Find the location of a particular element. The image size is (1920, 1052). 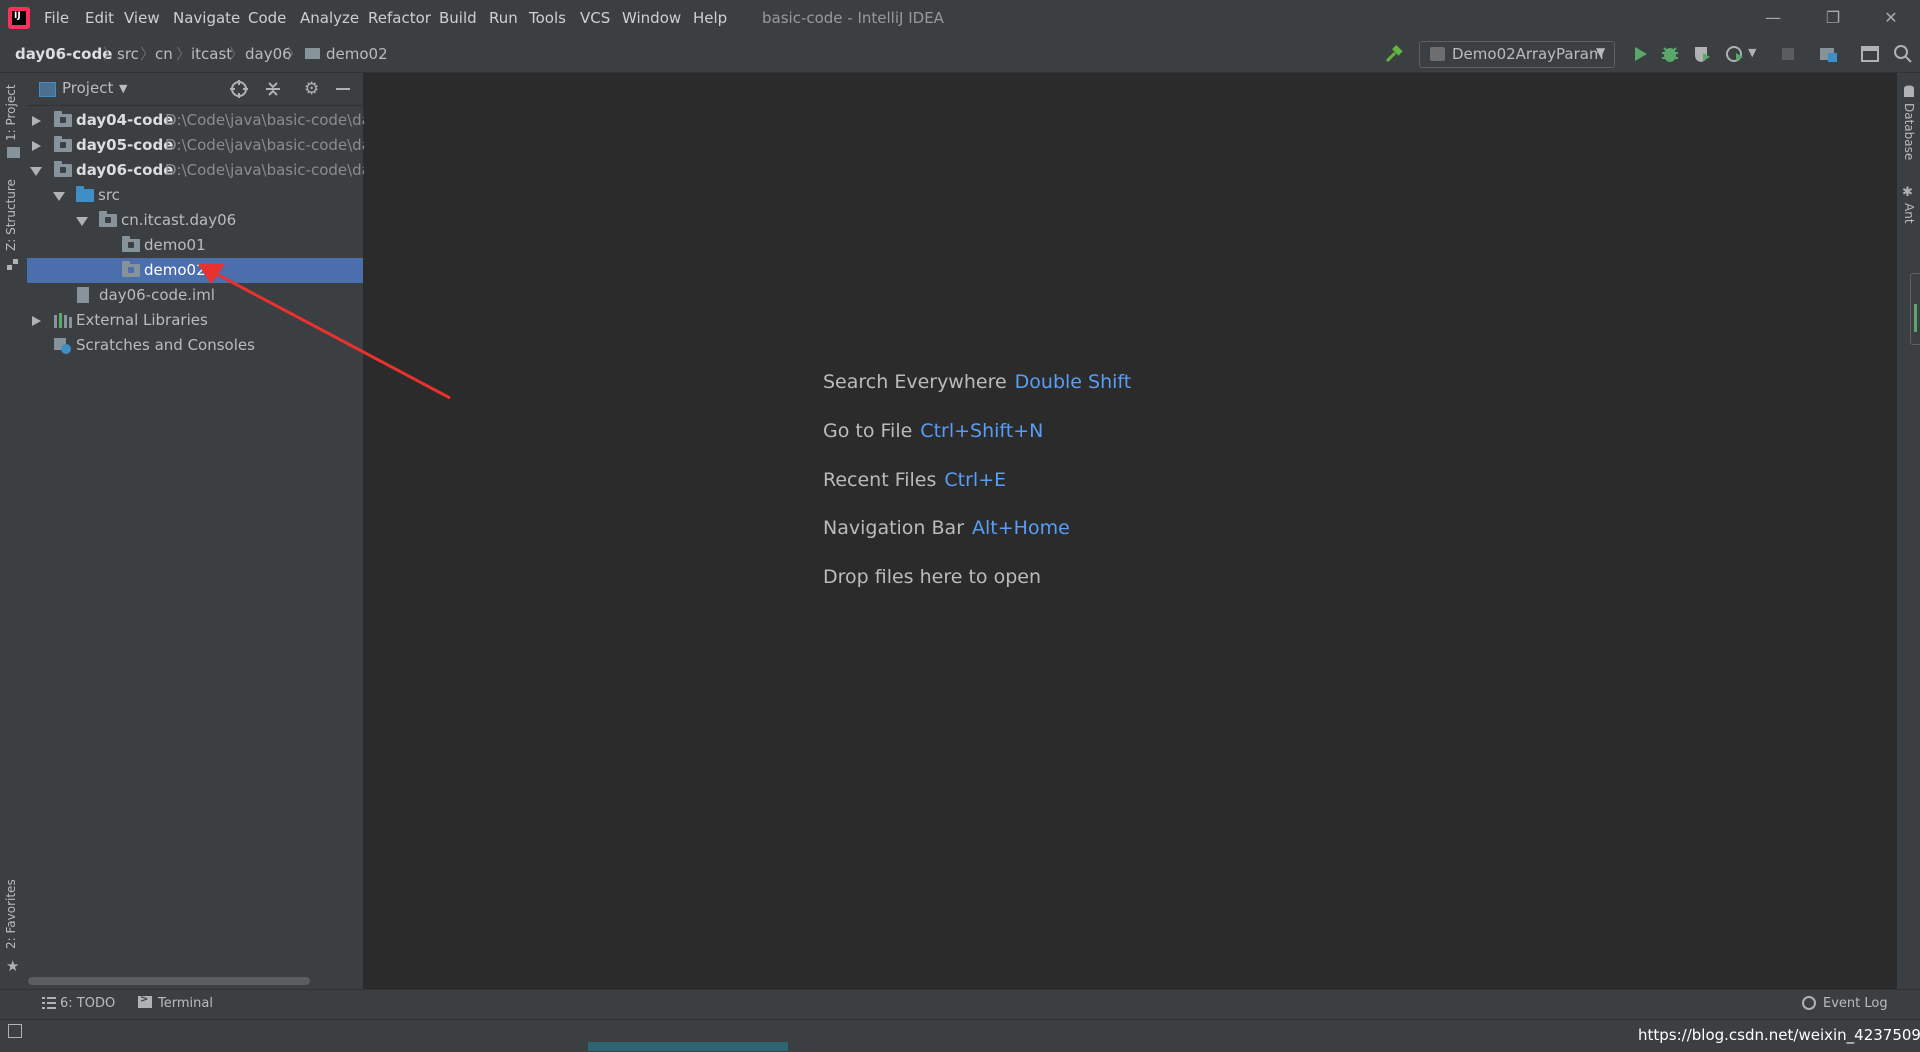

tree-item-day06-code: day06-code D:\Code\java\basic-code\day is located at coordinates (203, 170).